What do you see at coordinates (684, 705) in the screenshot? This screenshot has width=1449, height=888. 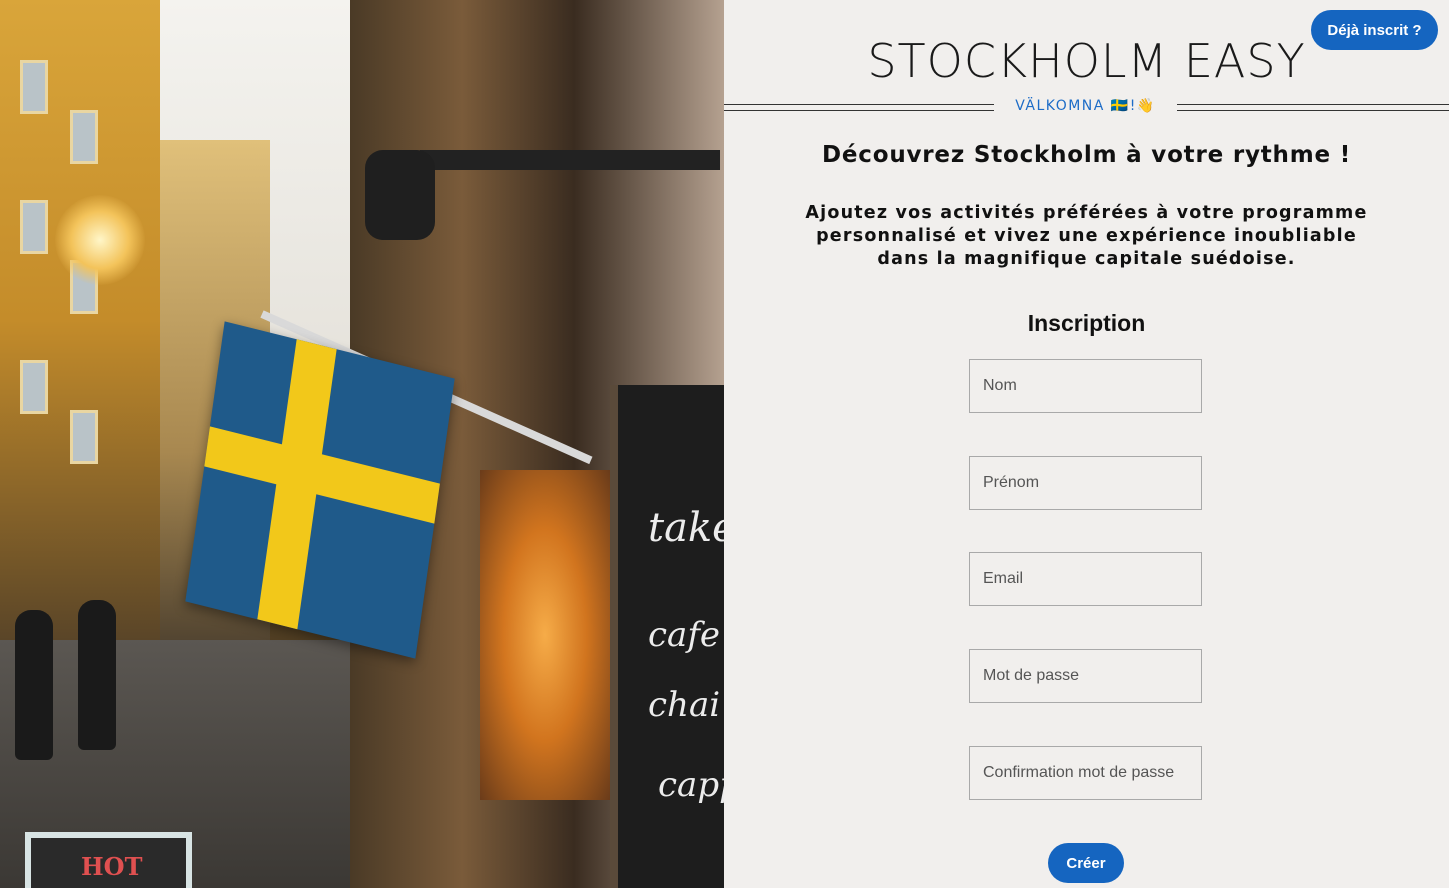 I see `chalkboard-word: chai` at bounding box center [684, 705].